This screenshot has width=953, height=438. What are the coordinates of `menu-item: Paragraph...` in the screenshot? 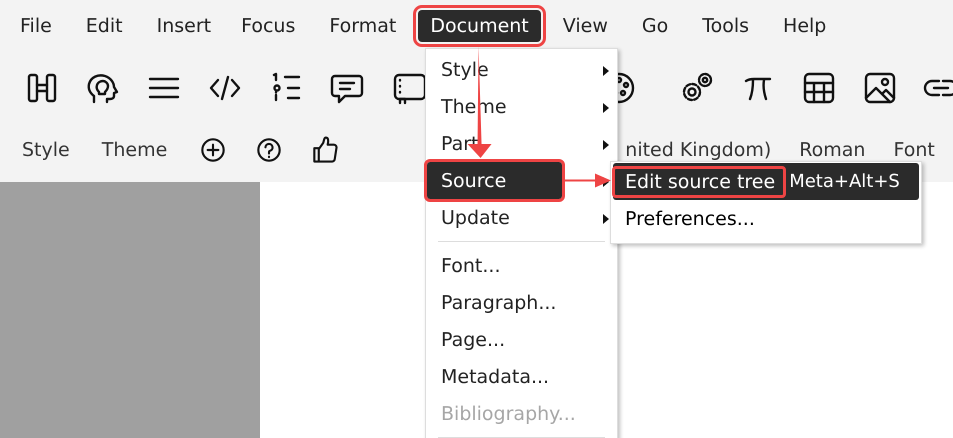 It's located at (516, 302).